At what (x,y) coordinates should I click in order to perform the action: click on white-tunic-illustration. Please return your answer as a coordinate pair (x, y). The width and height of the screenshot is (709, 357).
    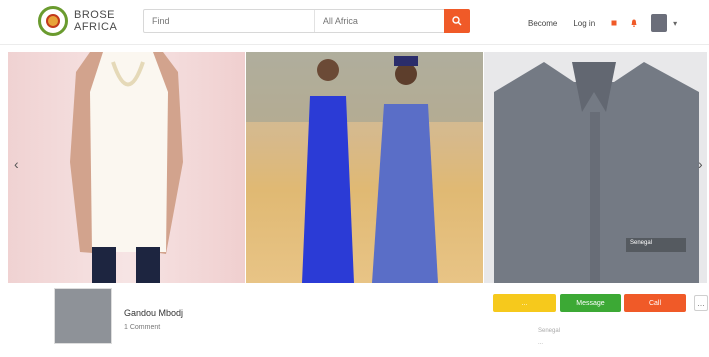
    Looking at the image, I should click on (126, 167).